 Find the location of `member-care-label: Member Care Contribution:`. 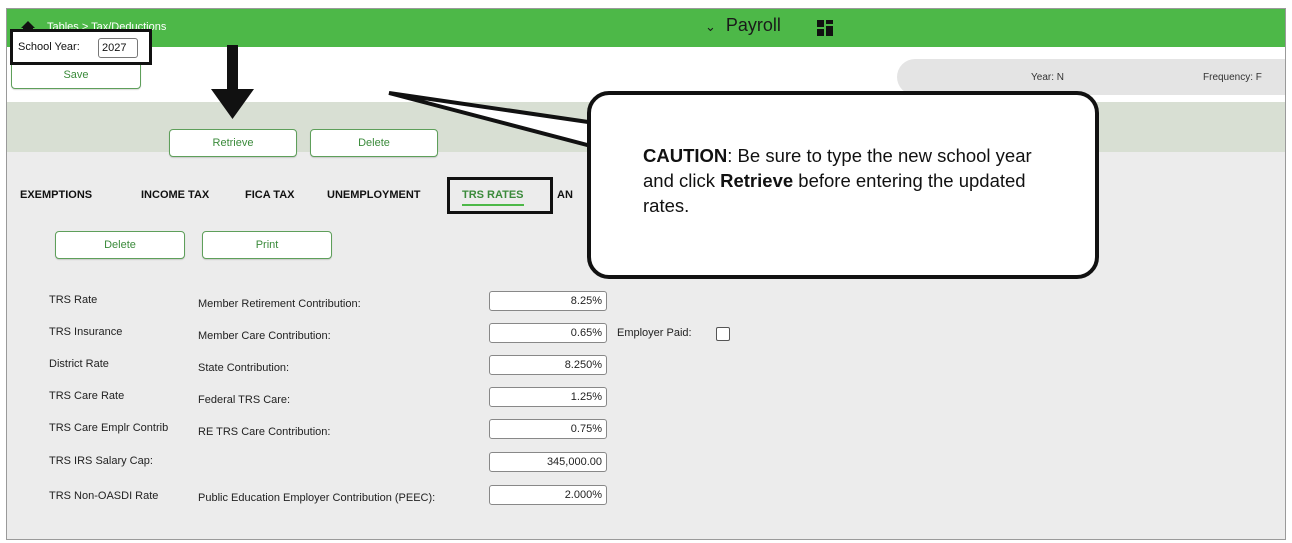

member-care-label: Member Care Contribution: is located at coordinates (264, 336).